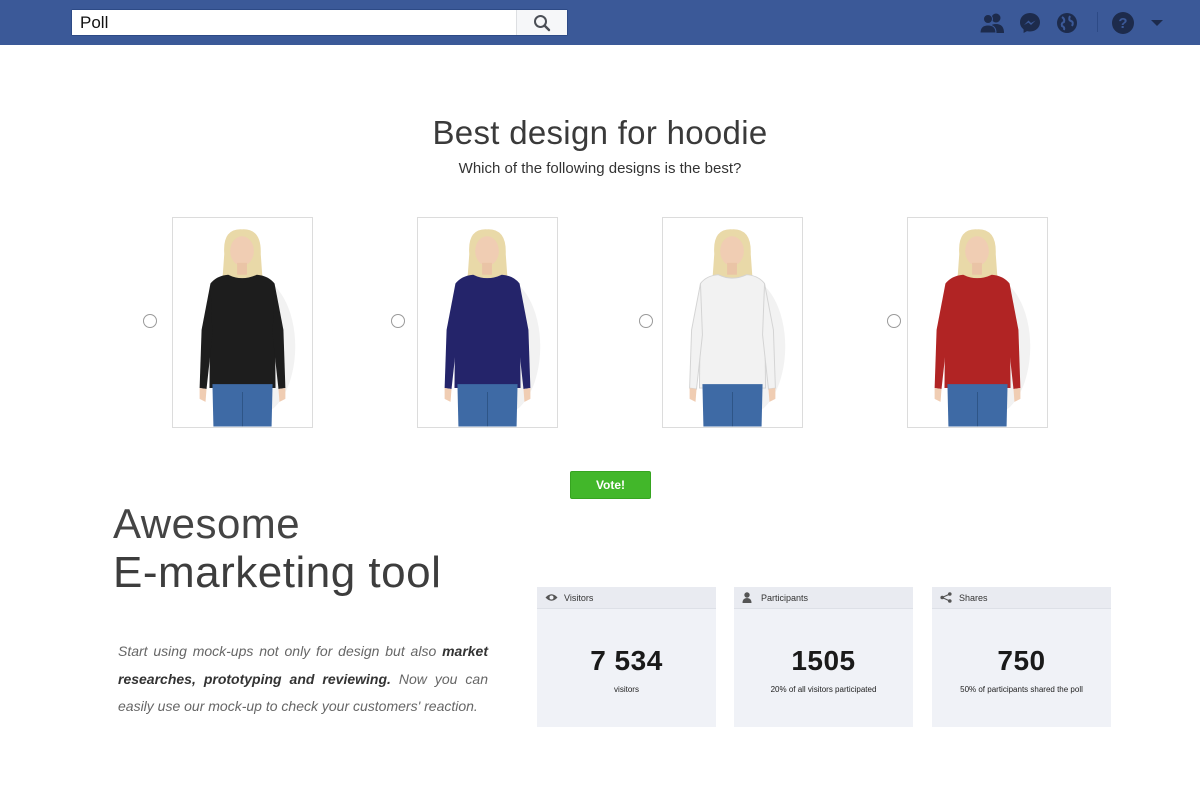  I want to click on headline-line-1: Awesome, so click(207, 523).